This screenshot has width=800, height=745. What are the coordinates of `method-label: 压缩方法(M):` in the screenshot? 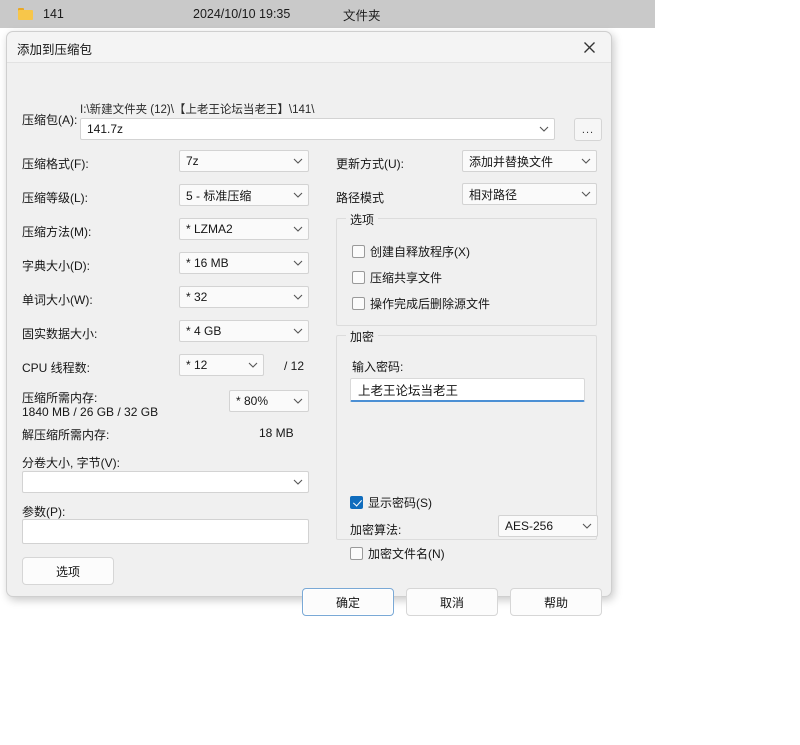 It's located at (57, 232).